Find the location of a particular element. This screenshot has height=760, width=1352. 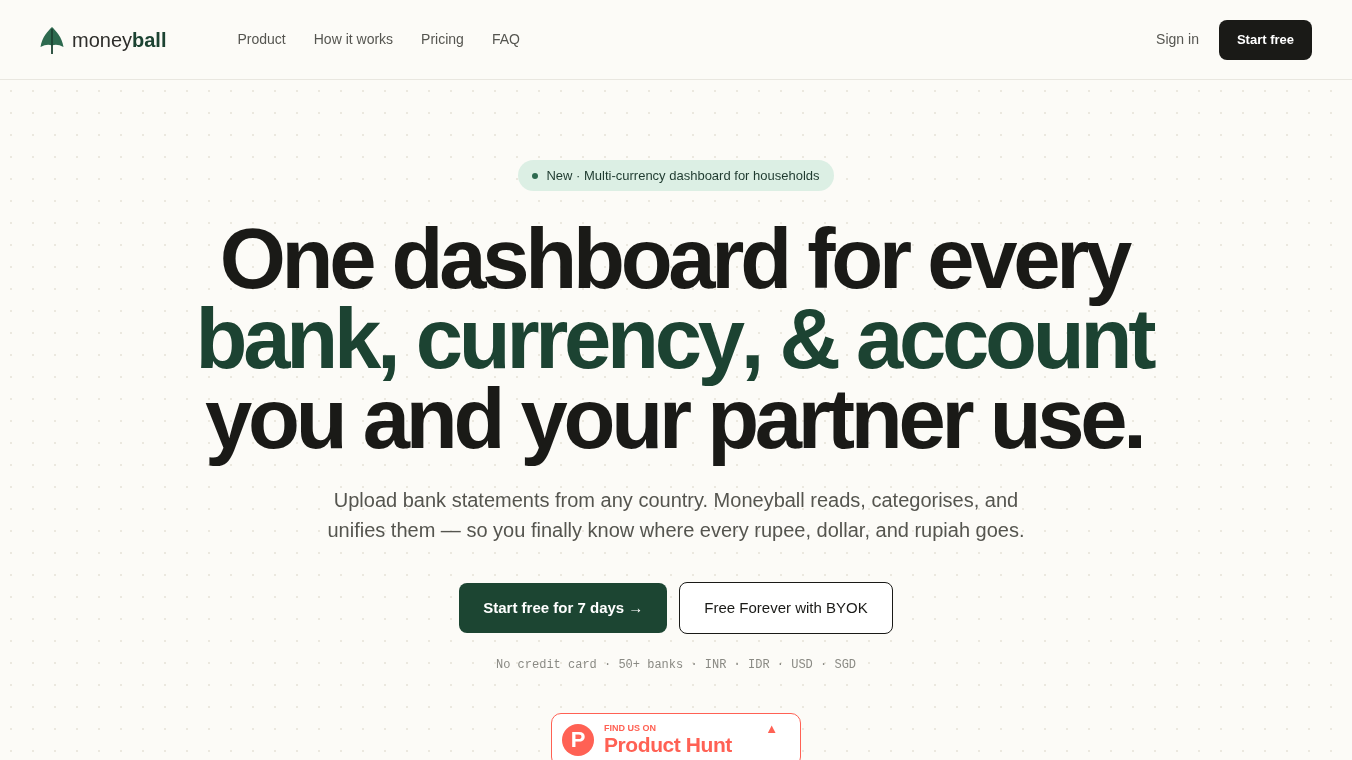

footnote-text: No credit card · 50+ banks · INR · IDR · USD · SGD is located at coordinates (676, 665).